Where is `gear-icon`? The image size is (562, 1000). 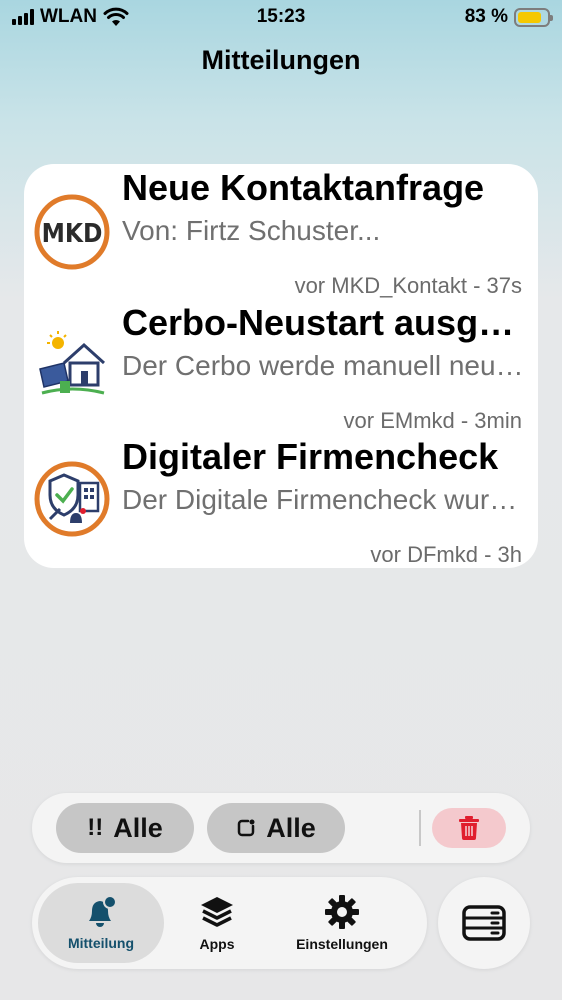 gear-icon is located at coordinates (342, 912).